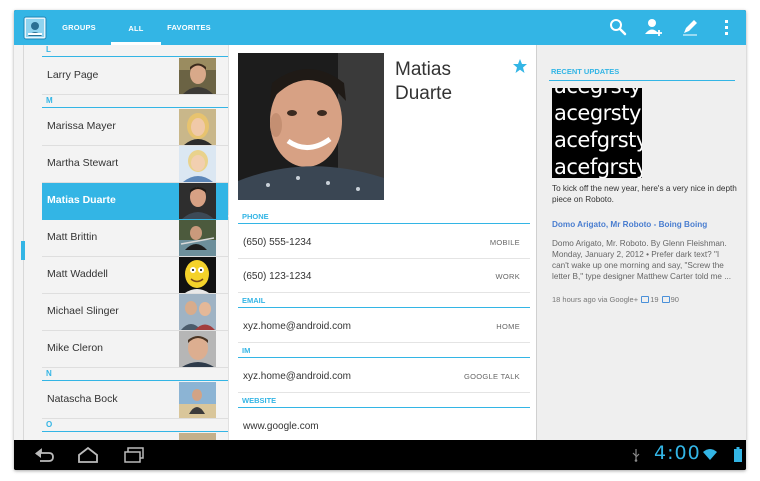  Describe the element at coordinates (674, 299) in the screenshot. I see `plus-one-count: 90` at that location.